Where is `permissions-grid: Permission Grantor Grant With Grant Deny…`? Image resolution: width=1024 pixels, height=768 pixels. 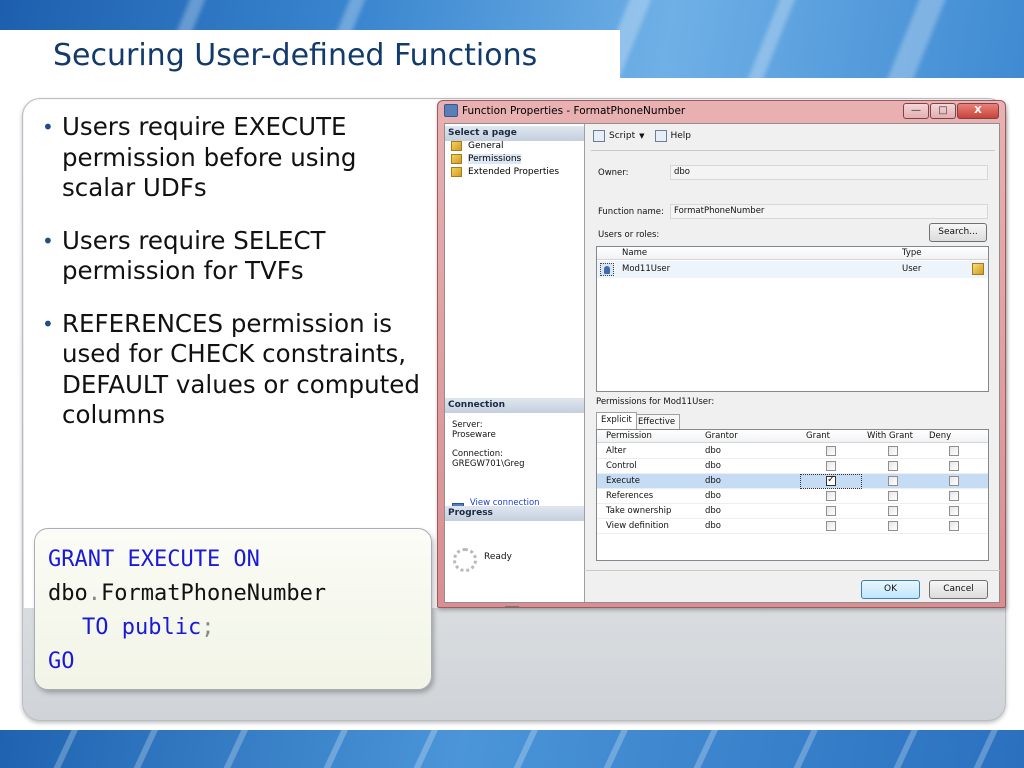
permissions-grid: Permission Grantor Grant With Grant Deny… is located at coordinates (792, 495).